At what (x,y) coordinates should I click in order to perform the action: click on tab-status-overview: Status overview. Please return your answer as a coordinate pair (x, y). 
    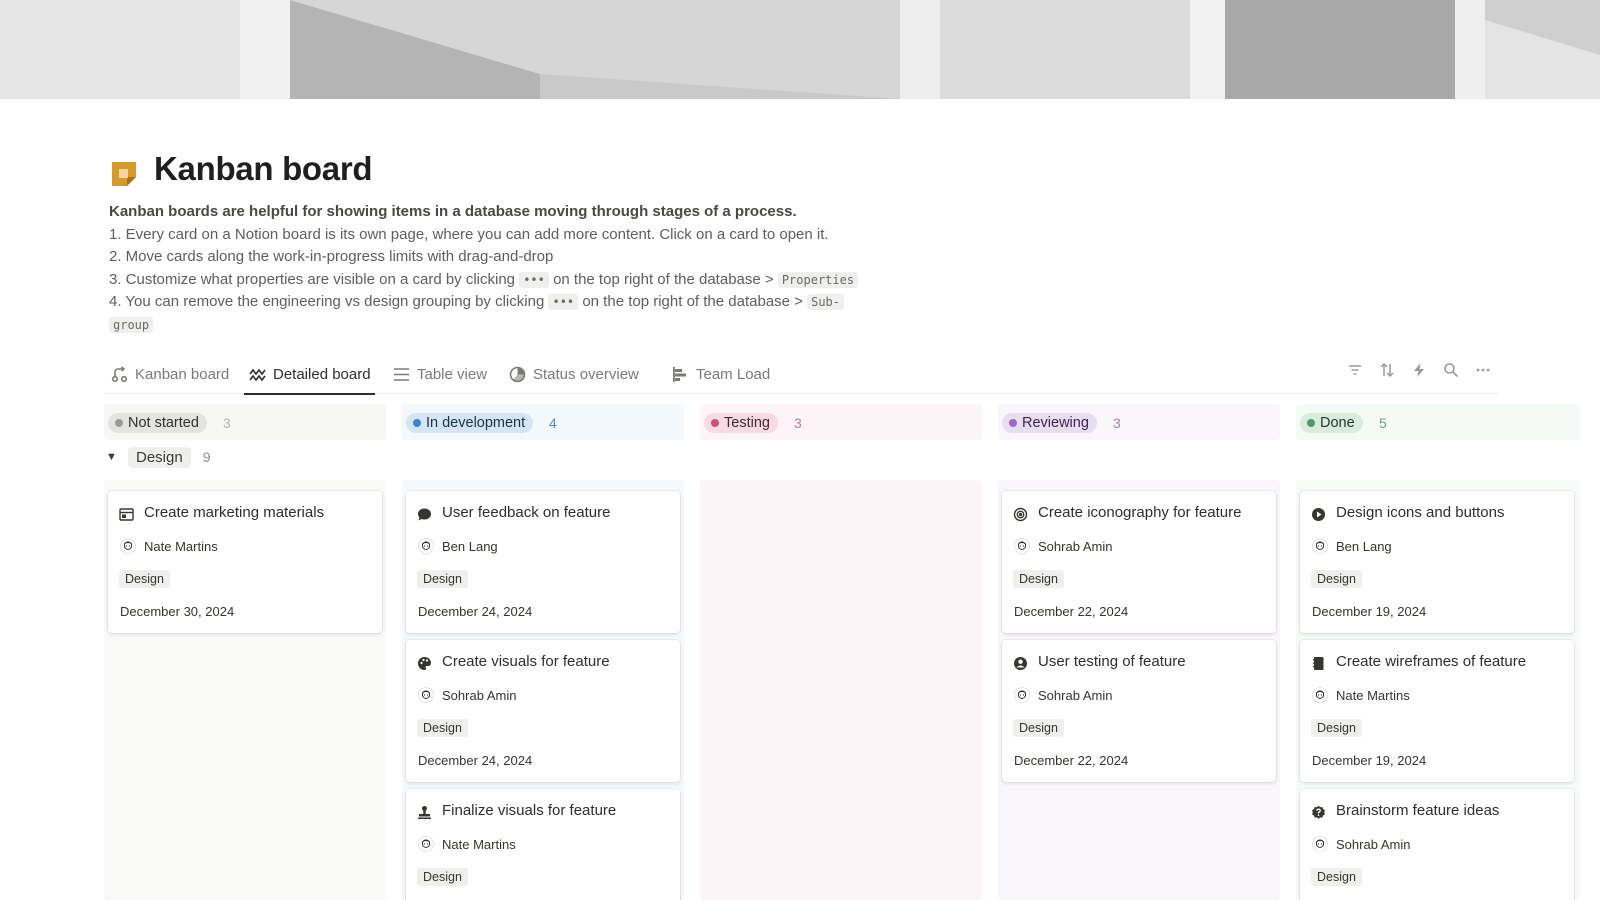
    Looking at the image, I should click on (573, 374).